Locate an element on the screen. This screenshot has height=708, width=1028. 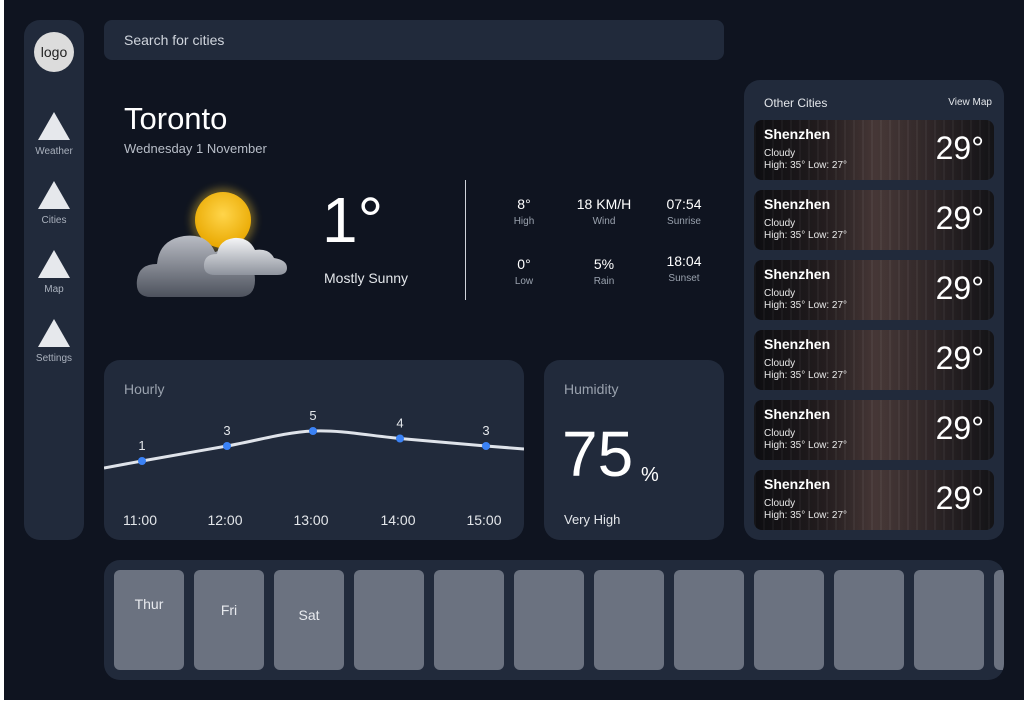
nav-item-settings: Settings is located at coordinates (54, 341).